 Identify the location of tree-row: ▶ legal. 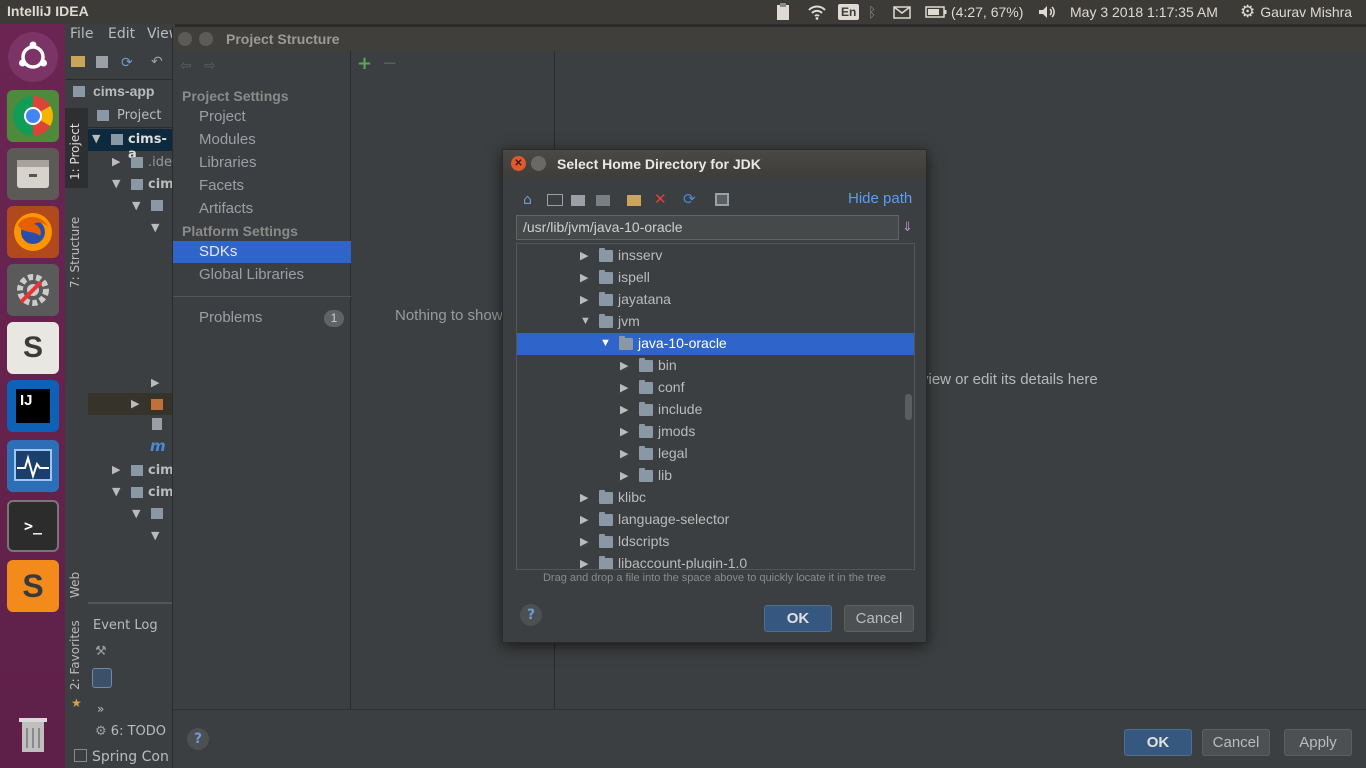
(715, 454).